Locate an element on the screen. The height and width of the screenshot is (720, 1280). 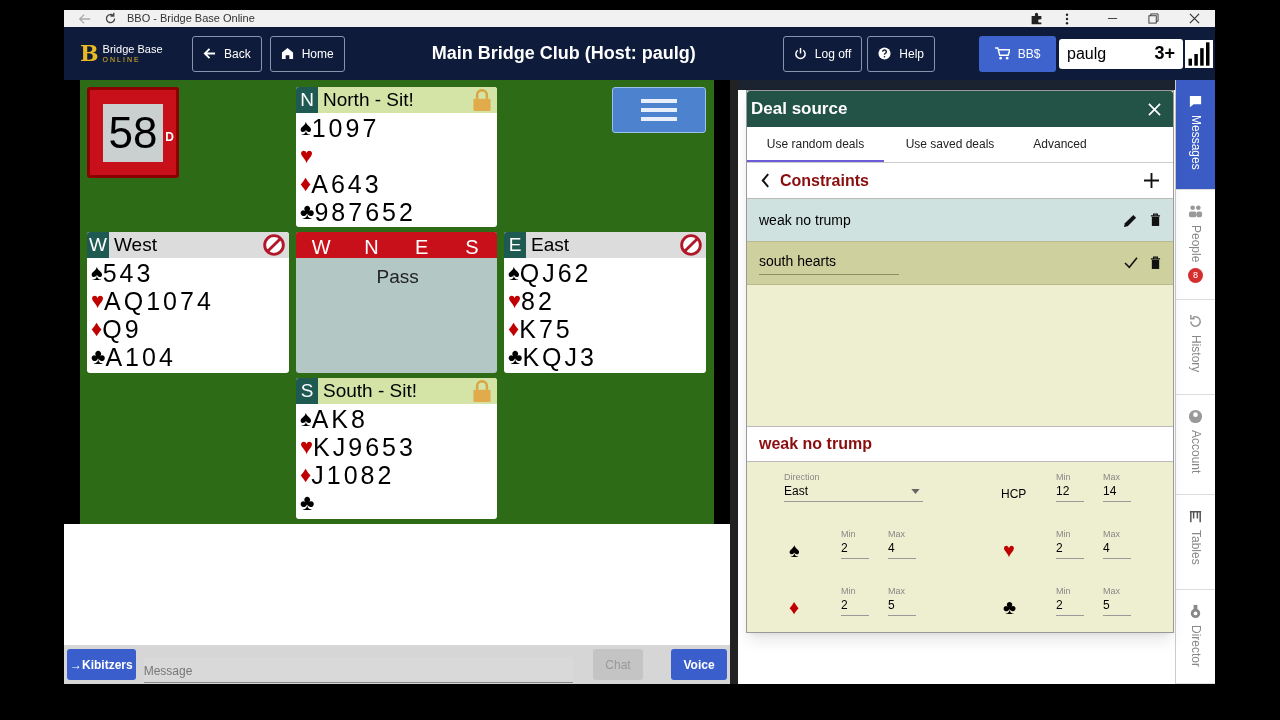
logo-text: Bridge Base is located at coordinates (132, 49).